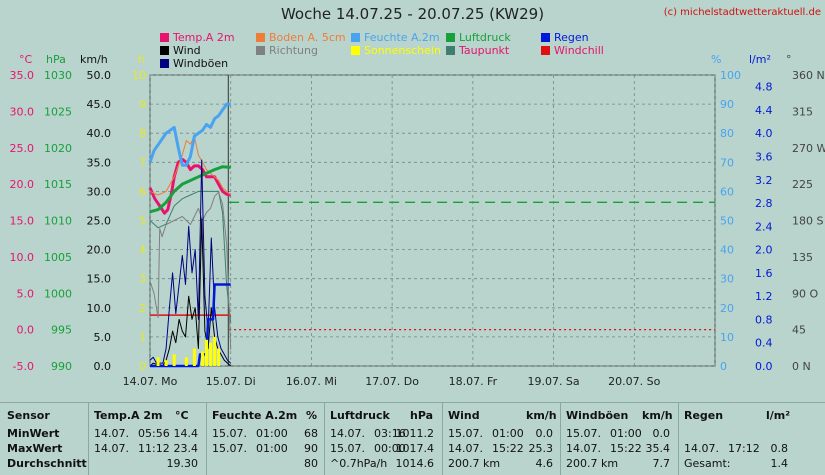 The height and width of the screenshot is (475, 825). What do you see at coordinates (422, 415) in the screenshot?
I see `stats-unit-luftdruck: hPa` at bounding box center [422, 415].